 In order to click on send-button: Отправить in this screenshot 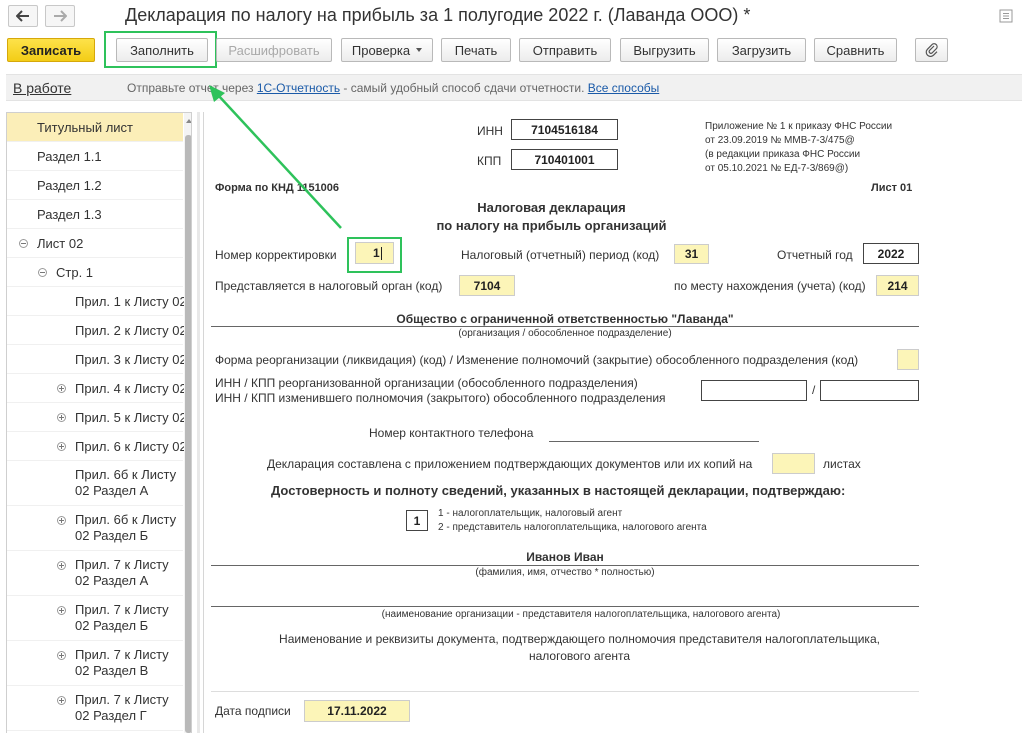, I will do `click(565, 50)`.